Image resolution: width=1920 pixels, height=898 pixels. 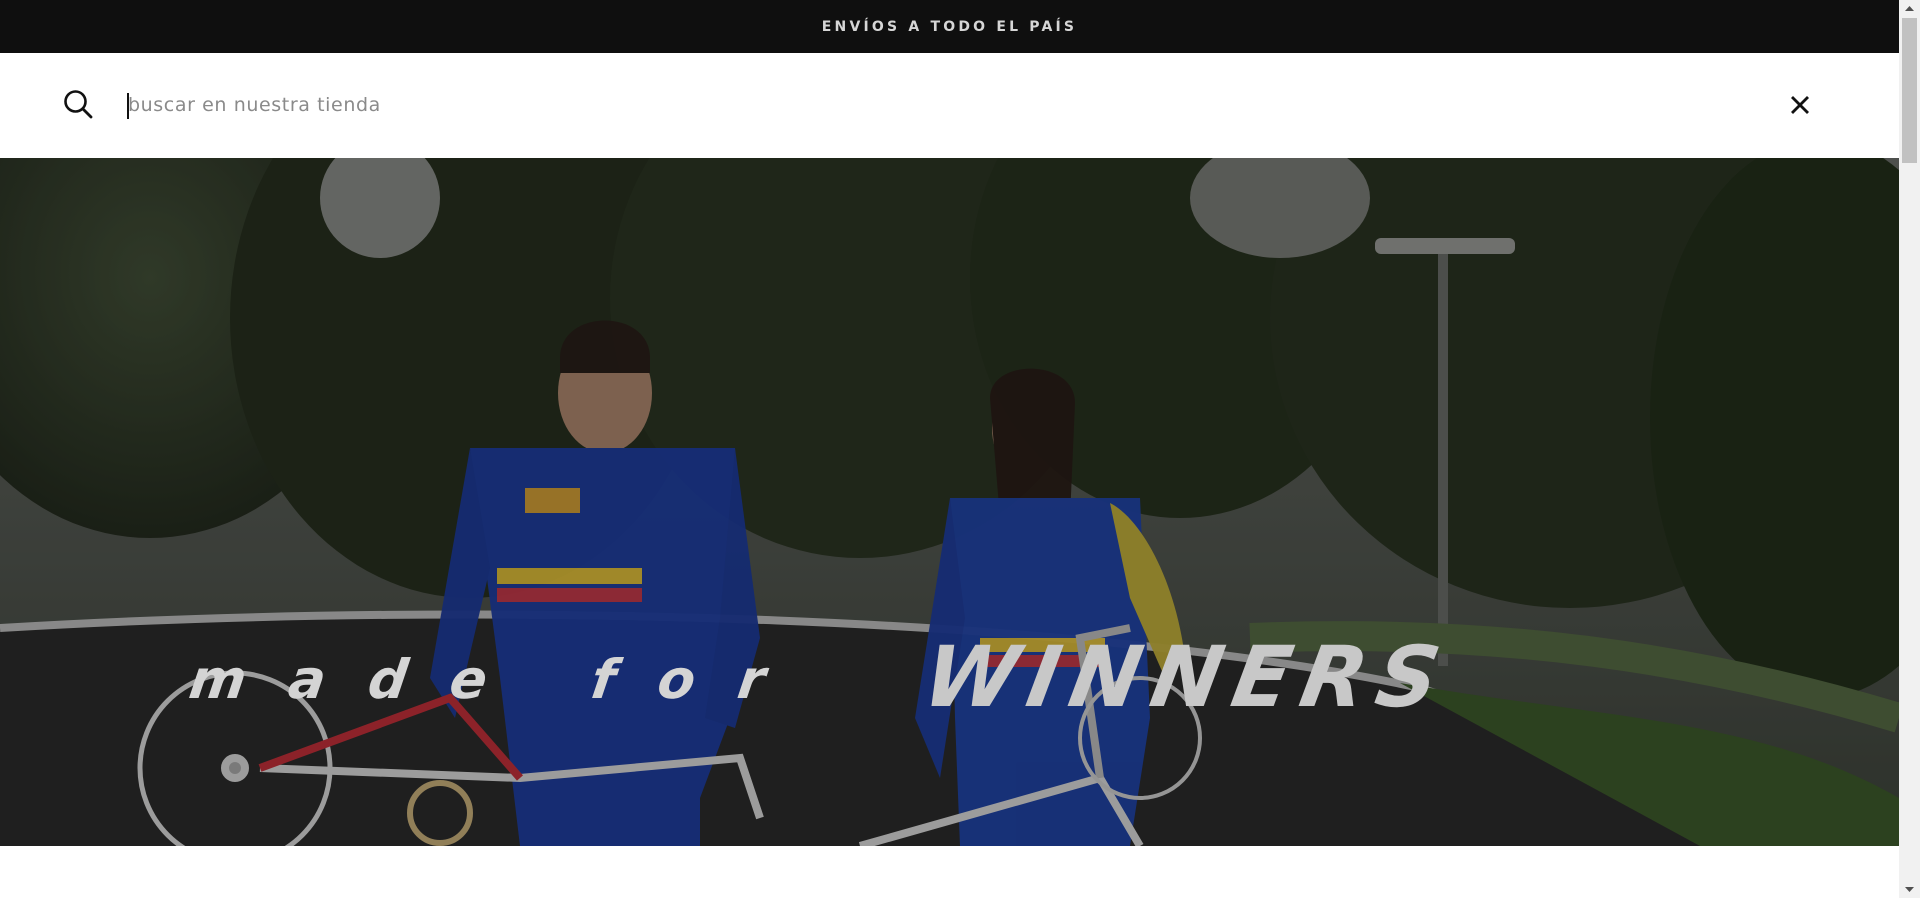 What do you see at coordinates (927, 105) in the screenshot?
I see `search-input` at bounding box center [927, 105].